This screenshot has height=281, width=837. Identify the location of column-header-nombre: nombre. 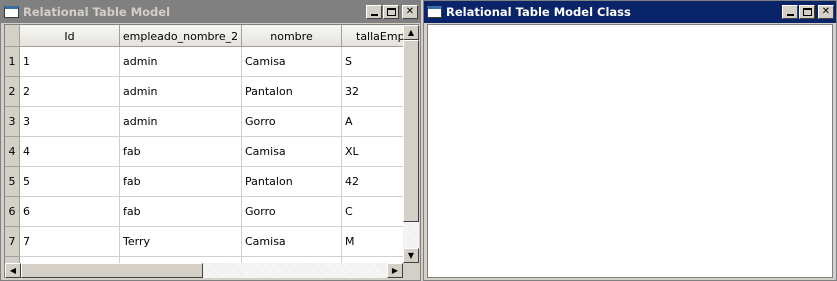
(292, 35).